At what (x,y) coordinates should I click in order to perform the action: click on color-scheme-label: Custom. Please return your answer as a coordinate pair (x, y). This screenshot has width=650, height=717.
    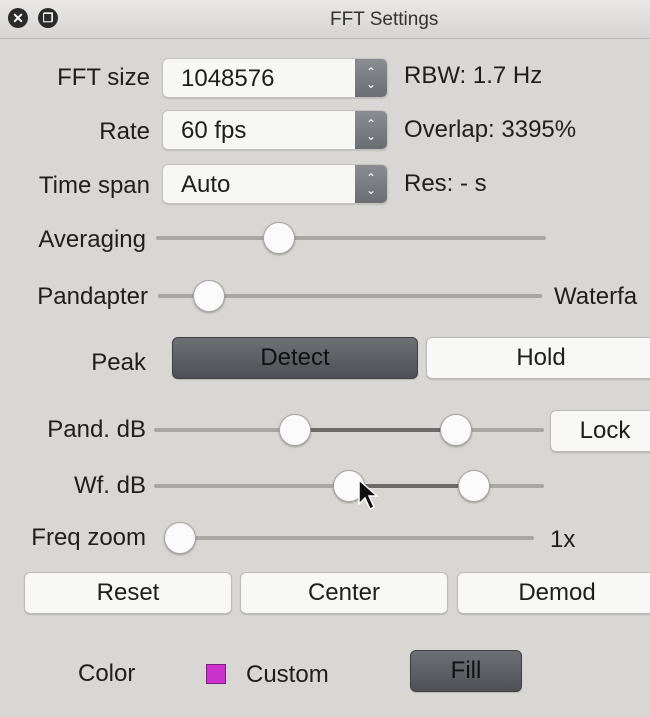
    Looking at the image, I should click on (287, 674).